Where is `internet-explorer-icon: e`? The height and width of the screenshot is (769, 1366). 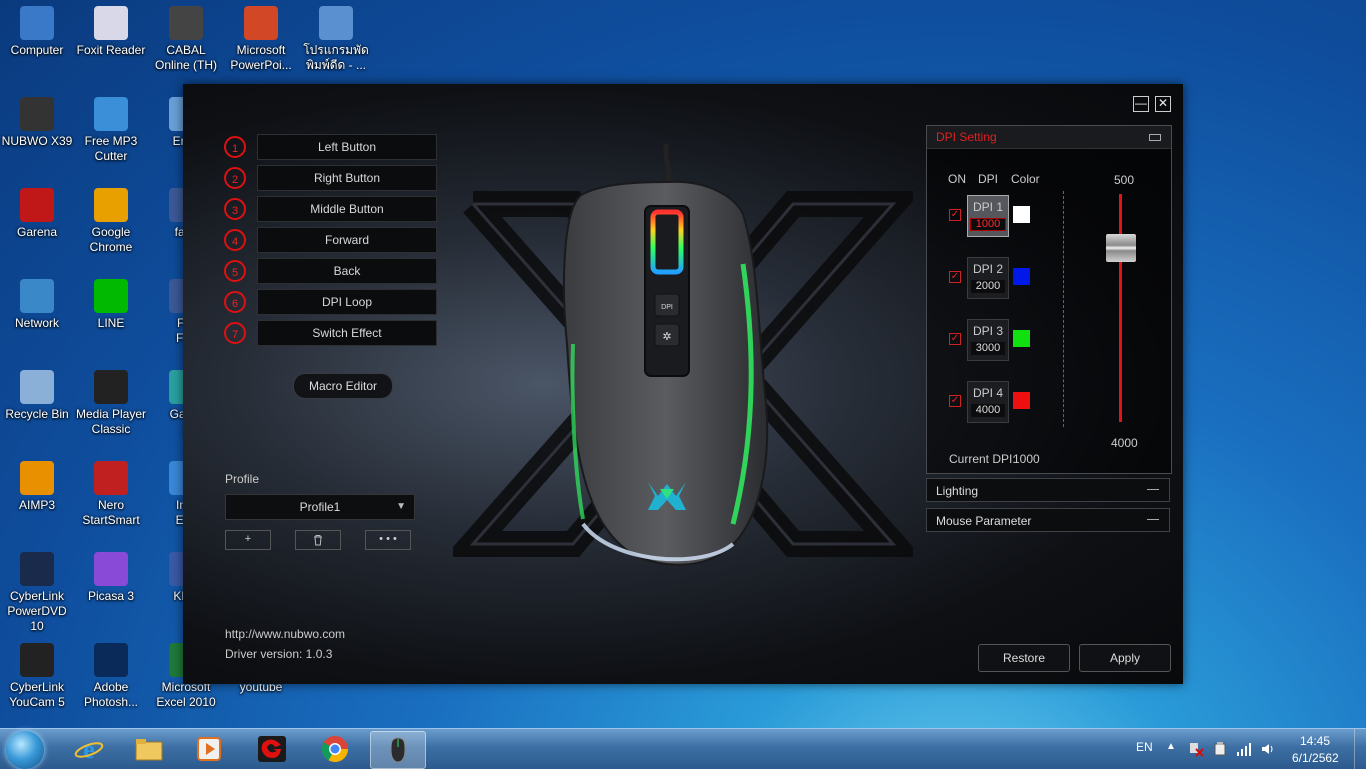
internet-explorer-icon: e is located at coordinates (89, 749).